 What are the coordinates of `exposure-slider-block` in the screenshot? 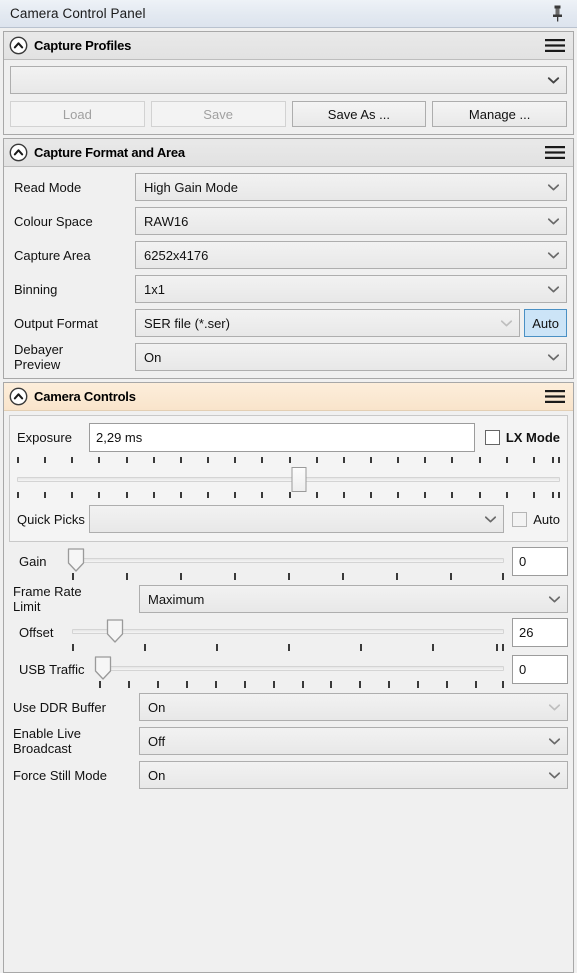 It's located at (288, 478).